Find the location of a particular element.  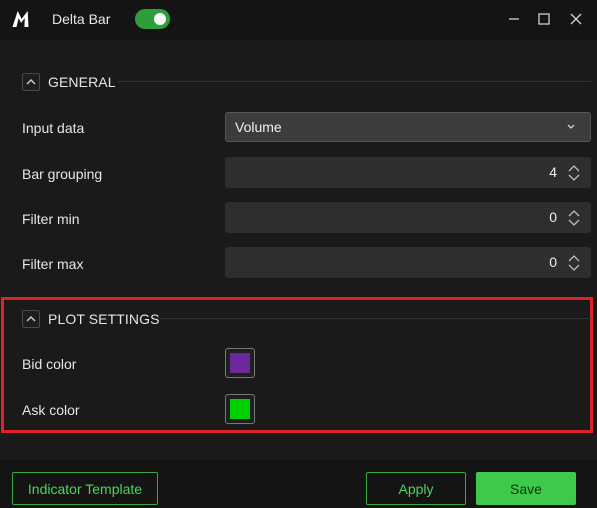

bar-grouping-stepper: 4 is located at coordinates (408, 172).